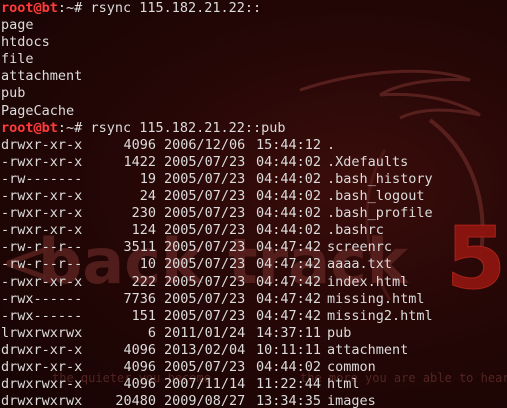  Describe the element at coordinates (376, 298) in the screenshot. I see `file-name: missing.html` at that location.